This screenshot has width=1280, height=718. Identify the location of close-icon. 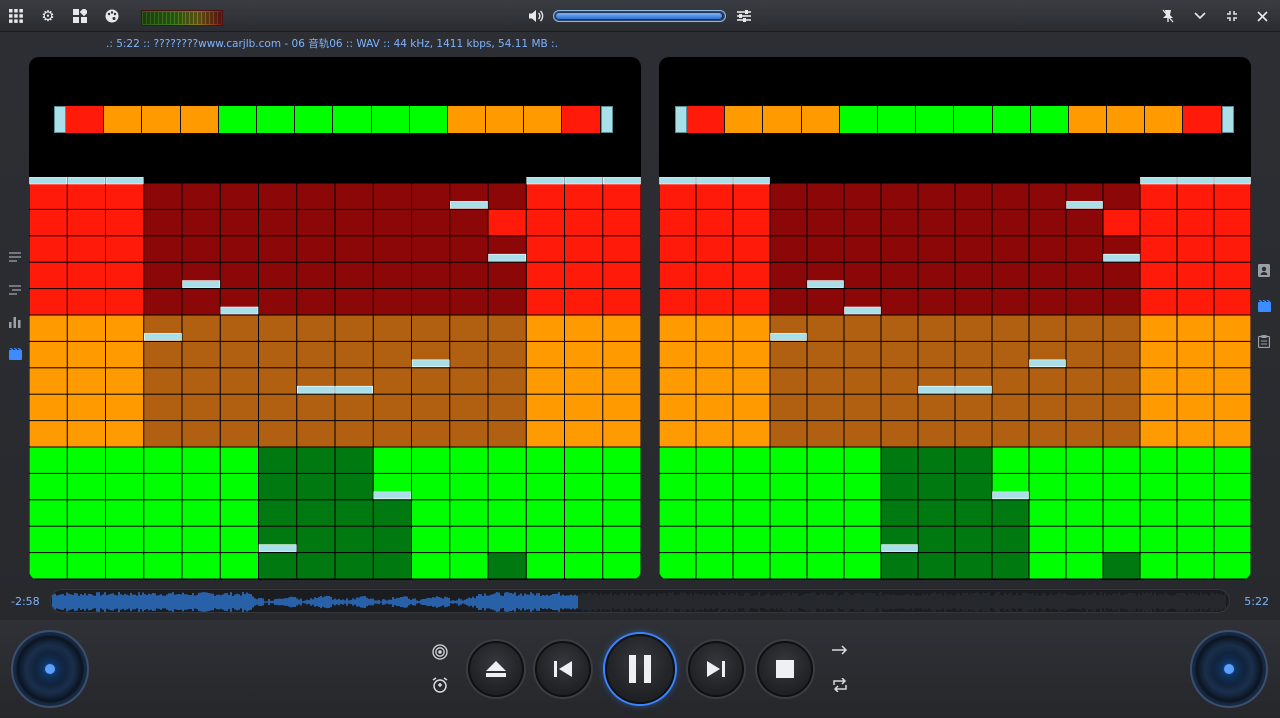
(1262, 16).